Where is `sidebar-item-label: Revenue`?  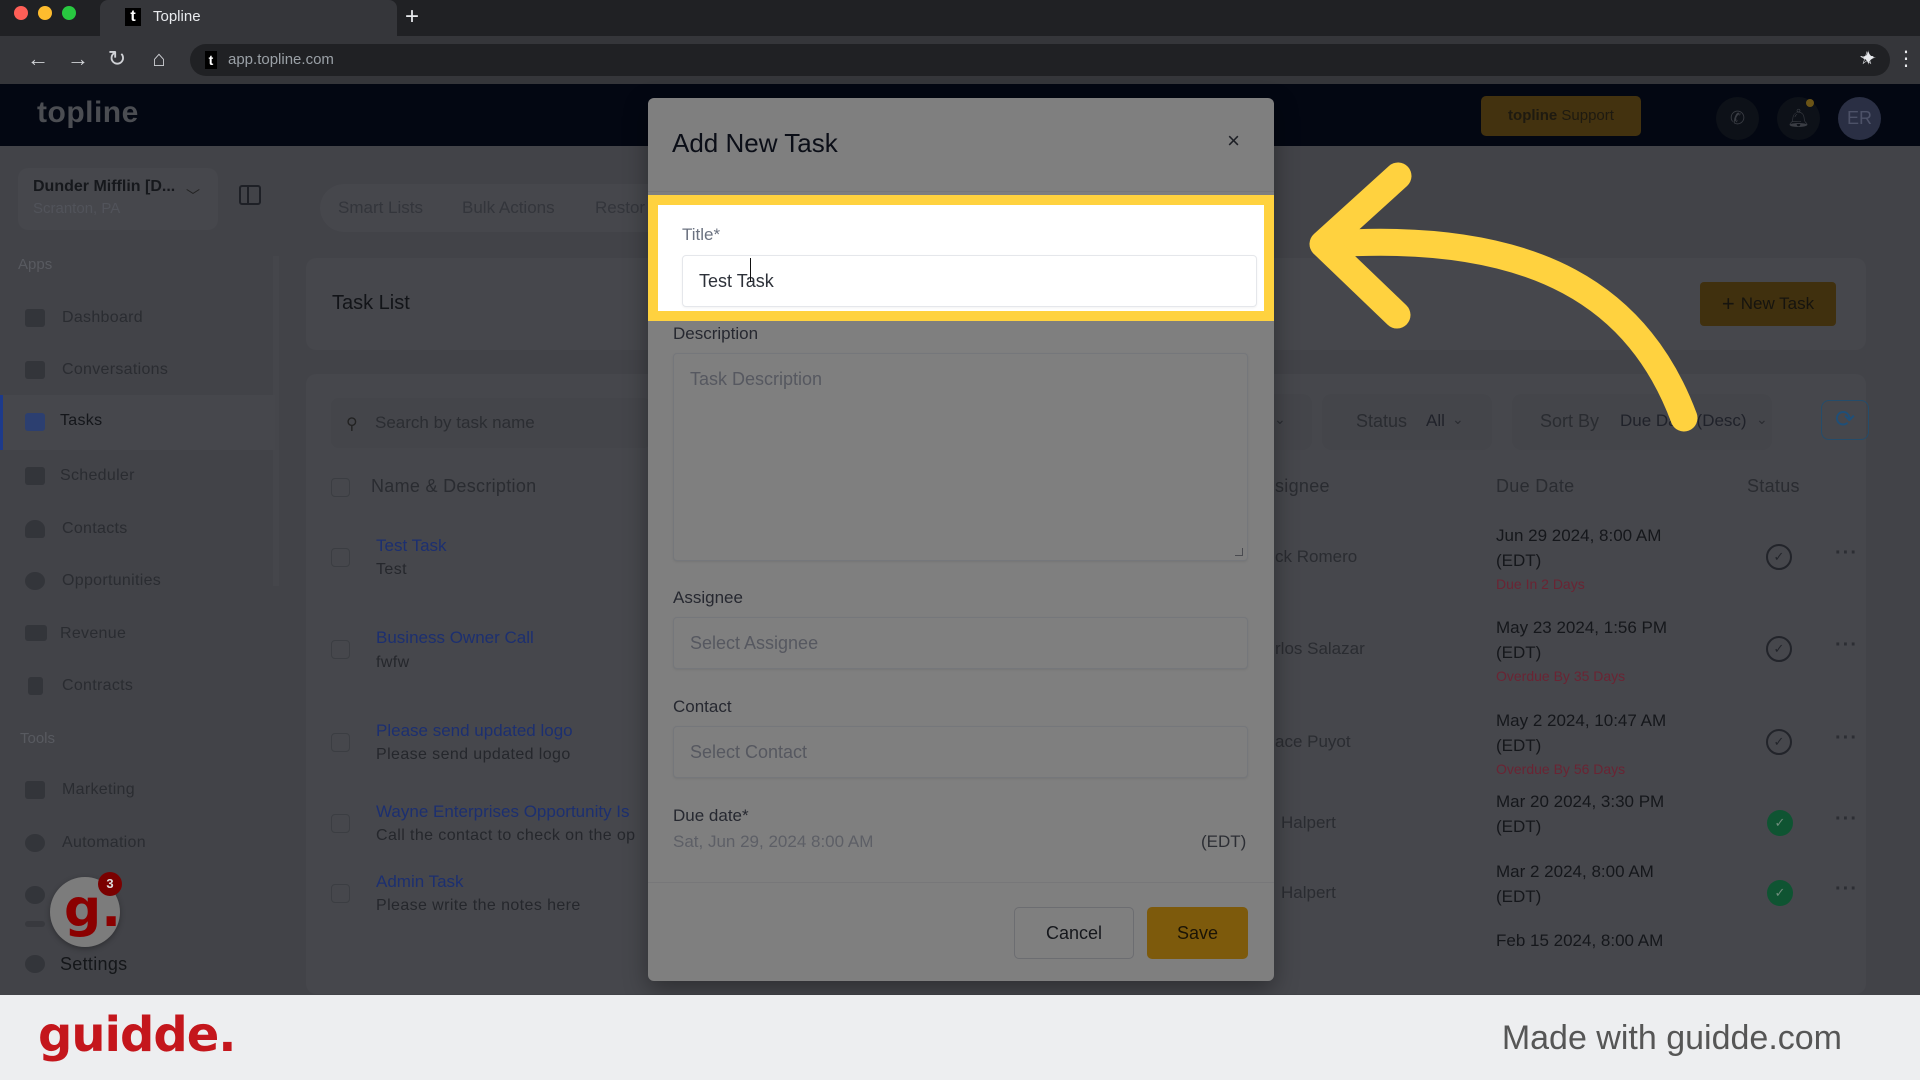 sidebar-item-label: Revenue is located at coordinates (93, 633).